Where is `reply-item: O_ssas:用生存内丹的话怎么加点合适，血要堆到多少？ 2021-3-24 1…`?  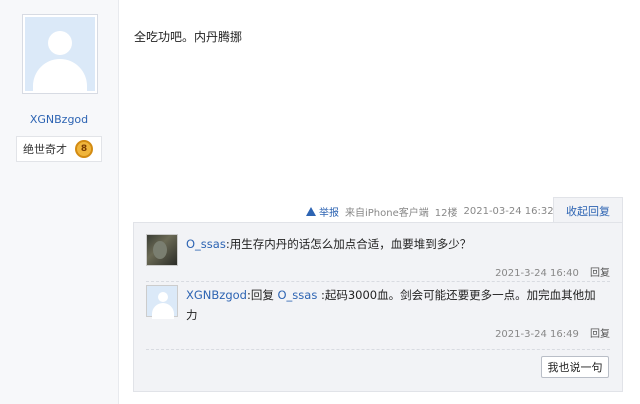 reply-item: O_ssas:用生存内丹的话怎么加点合适，血要堆到多少？ 2021-3-24 1… is located at coordinates (378, 259).